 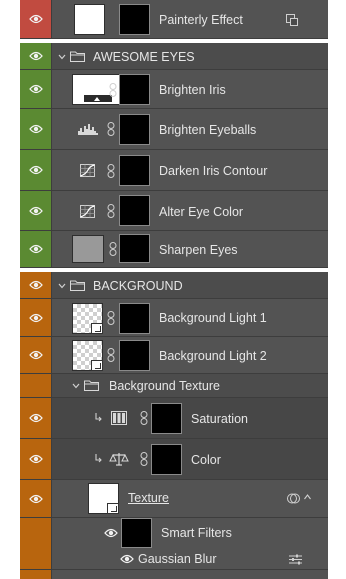 I want to click on filter-options-icon, so click(x=295, y=559).